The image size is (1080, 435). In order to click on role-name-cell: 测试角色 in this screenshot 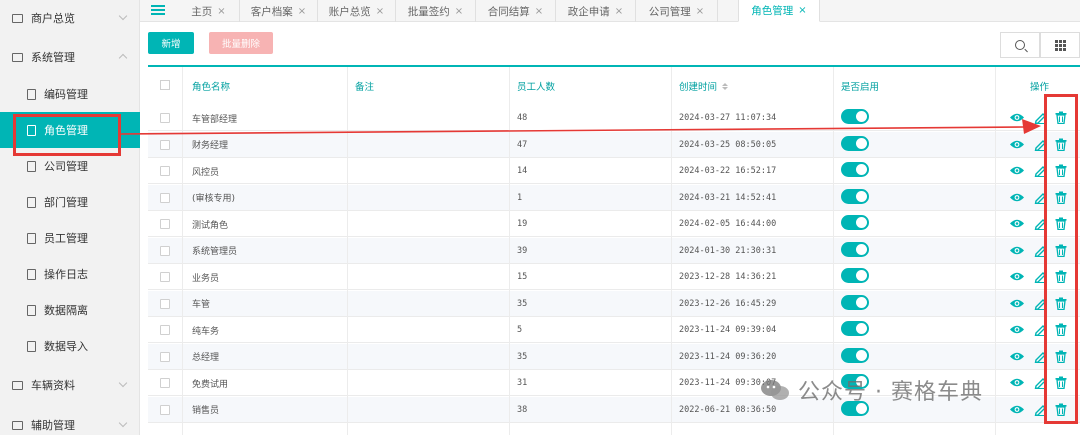, I will do `click(210, 225)`.